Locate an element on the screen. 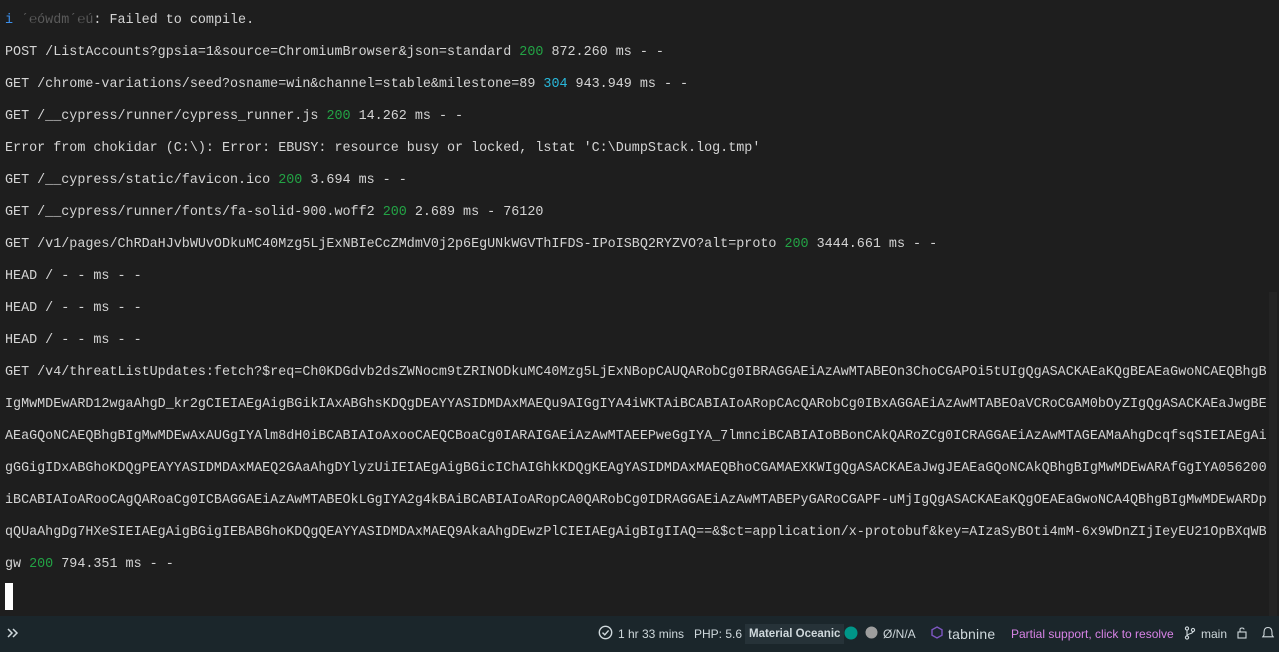 The image size is (1279, 652). remote-icon is located at coordinates (13, 634).